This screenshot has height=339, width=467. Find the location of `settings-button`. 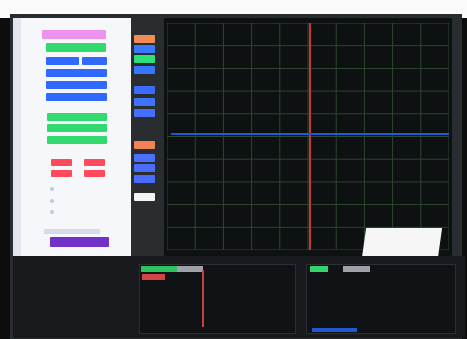

settings-button is located at coordinates (76, 73).